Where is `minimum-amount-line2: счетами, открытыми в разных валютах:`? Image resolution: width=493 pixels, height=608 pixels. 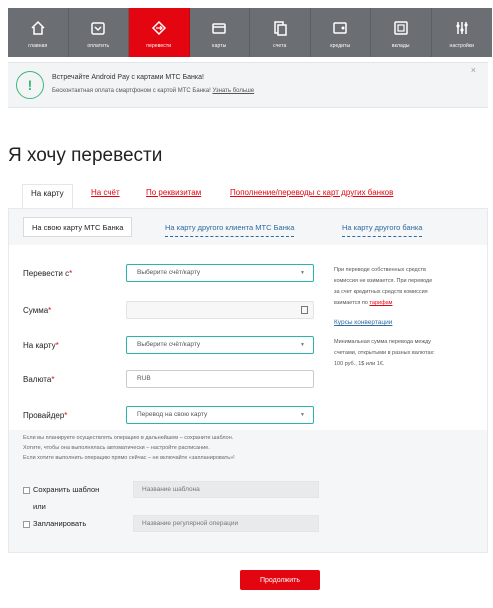
minimum-amount-line2: счетами, открытыми в разных валютах: is located at coordinates (384, 353).